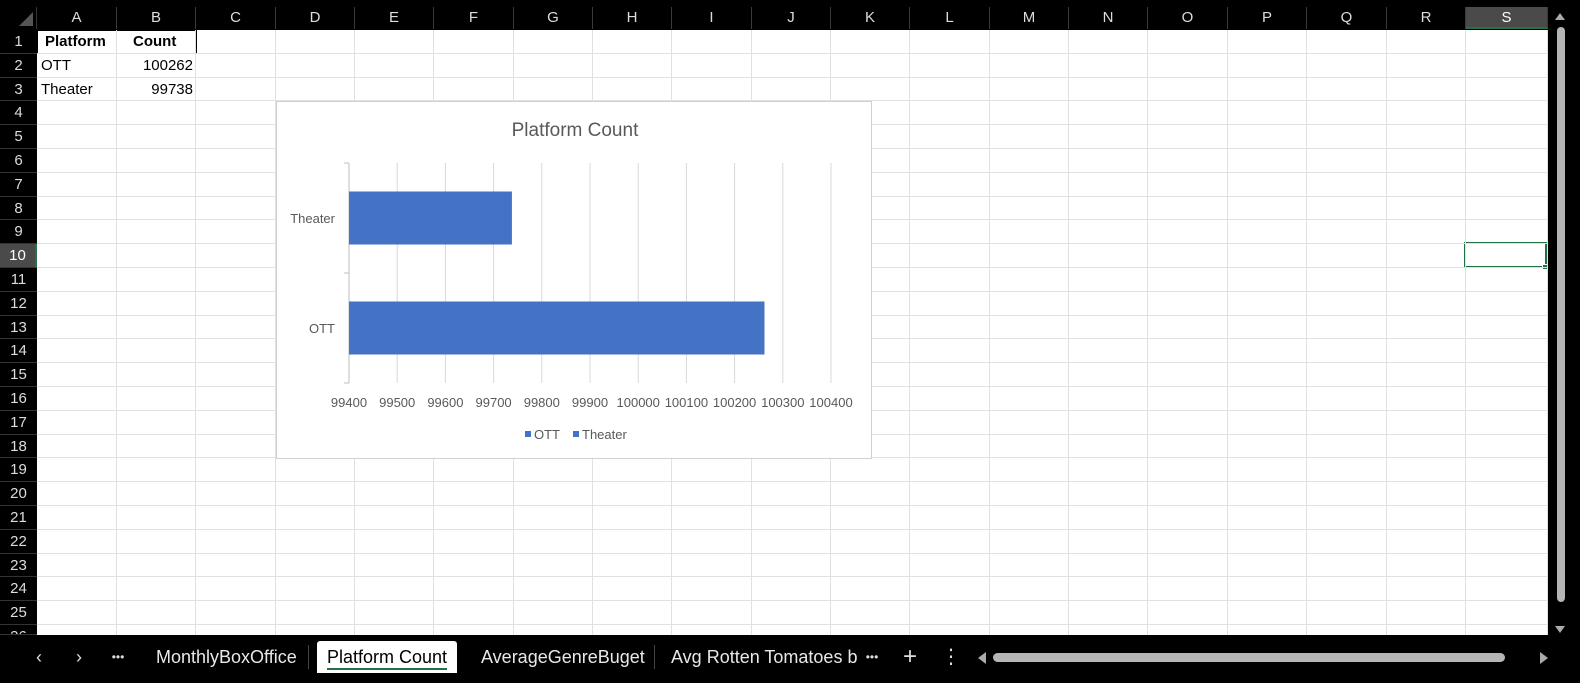  Describe the element at coordinates (26, 19) in the screenshot. I see `select-all-triangle-icon` at that location.